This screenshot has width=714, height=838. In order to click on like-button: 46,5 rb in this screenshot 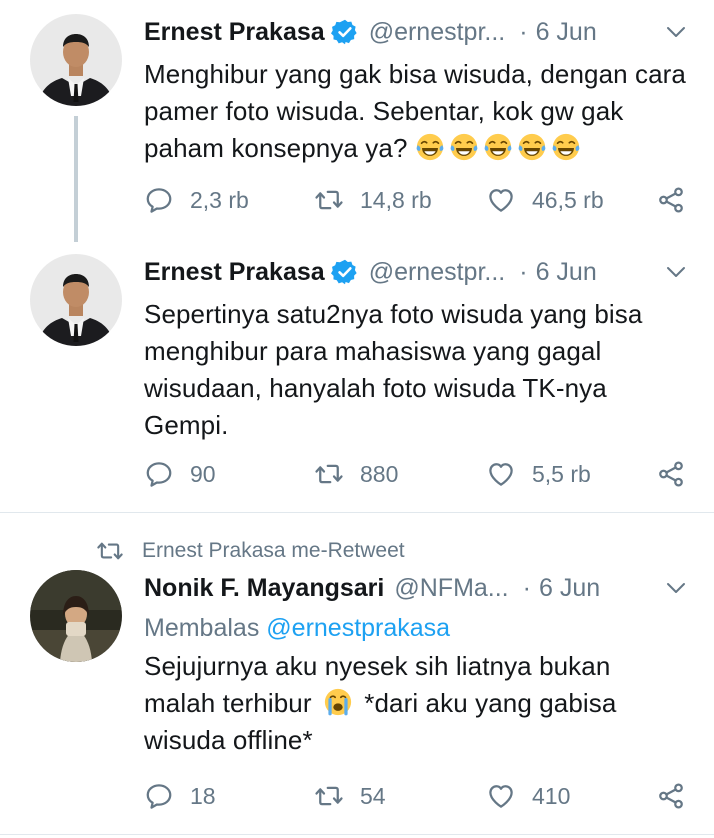, I will do `click(545, 200)`.